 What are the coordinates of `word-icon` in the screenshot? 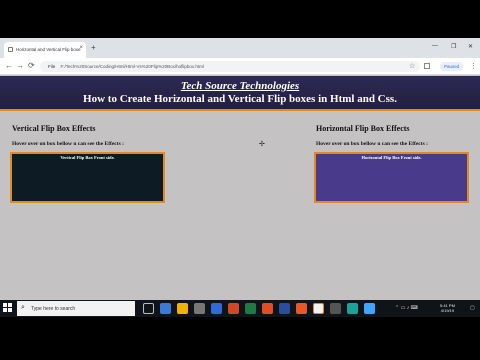 It's located at (216, 308).